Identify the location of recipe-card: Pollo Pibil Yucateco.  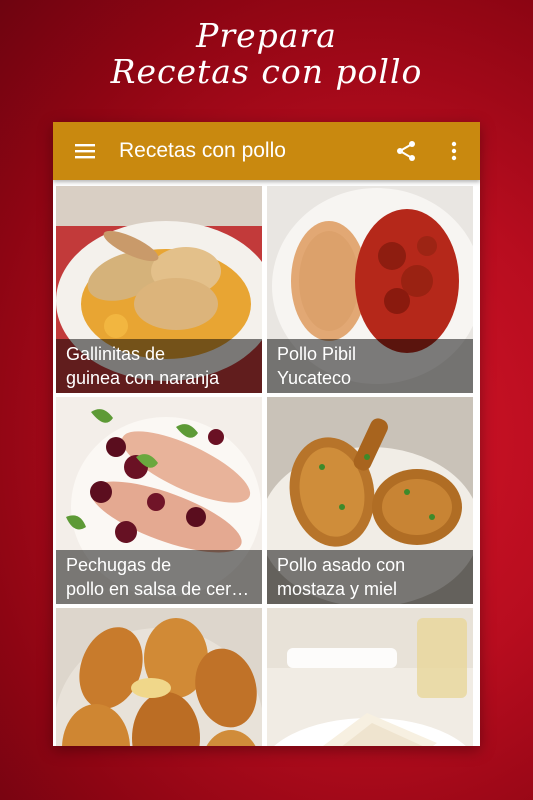
(370, 289).